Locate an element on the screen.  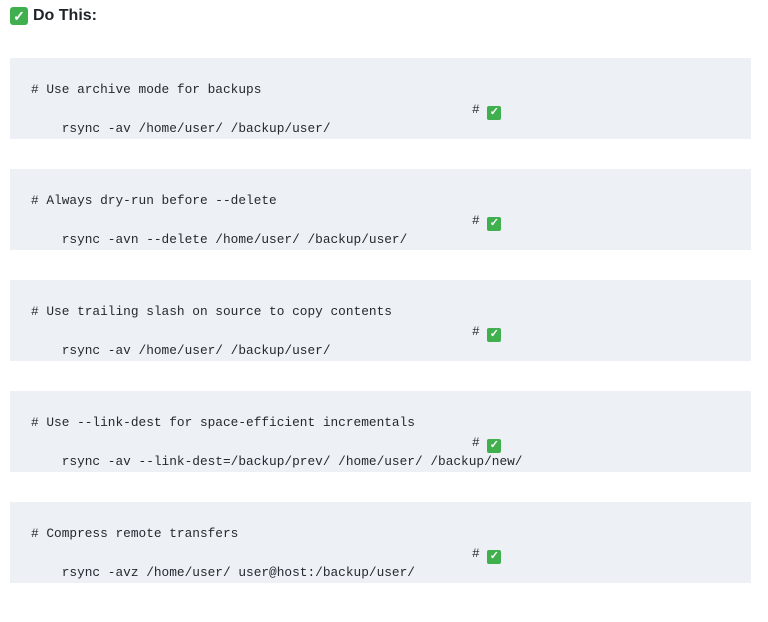
code-comment: # Use archive mode for backups is located at coordinates (146, 89).